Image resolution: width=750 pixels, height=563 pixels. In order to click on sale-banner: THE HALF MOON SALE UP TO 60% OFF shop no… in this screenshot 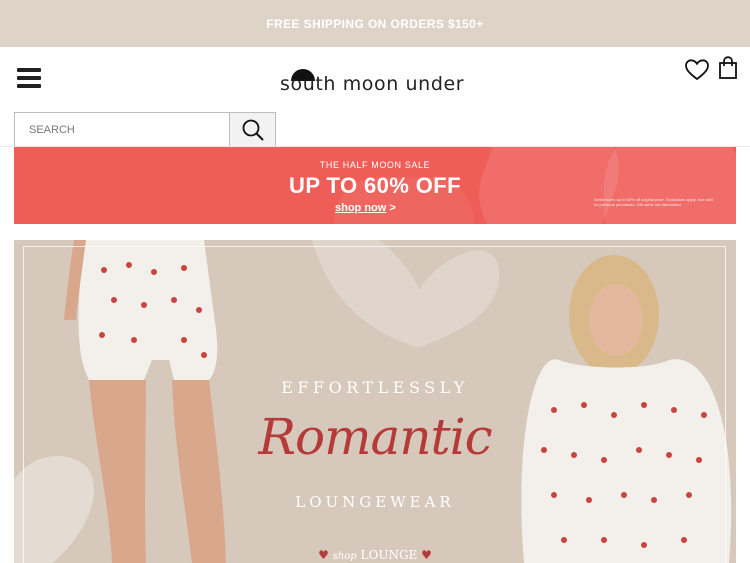, I will do `click(375, 185)`.